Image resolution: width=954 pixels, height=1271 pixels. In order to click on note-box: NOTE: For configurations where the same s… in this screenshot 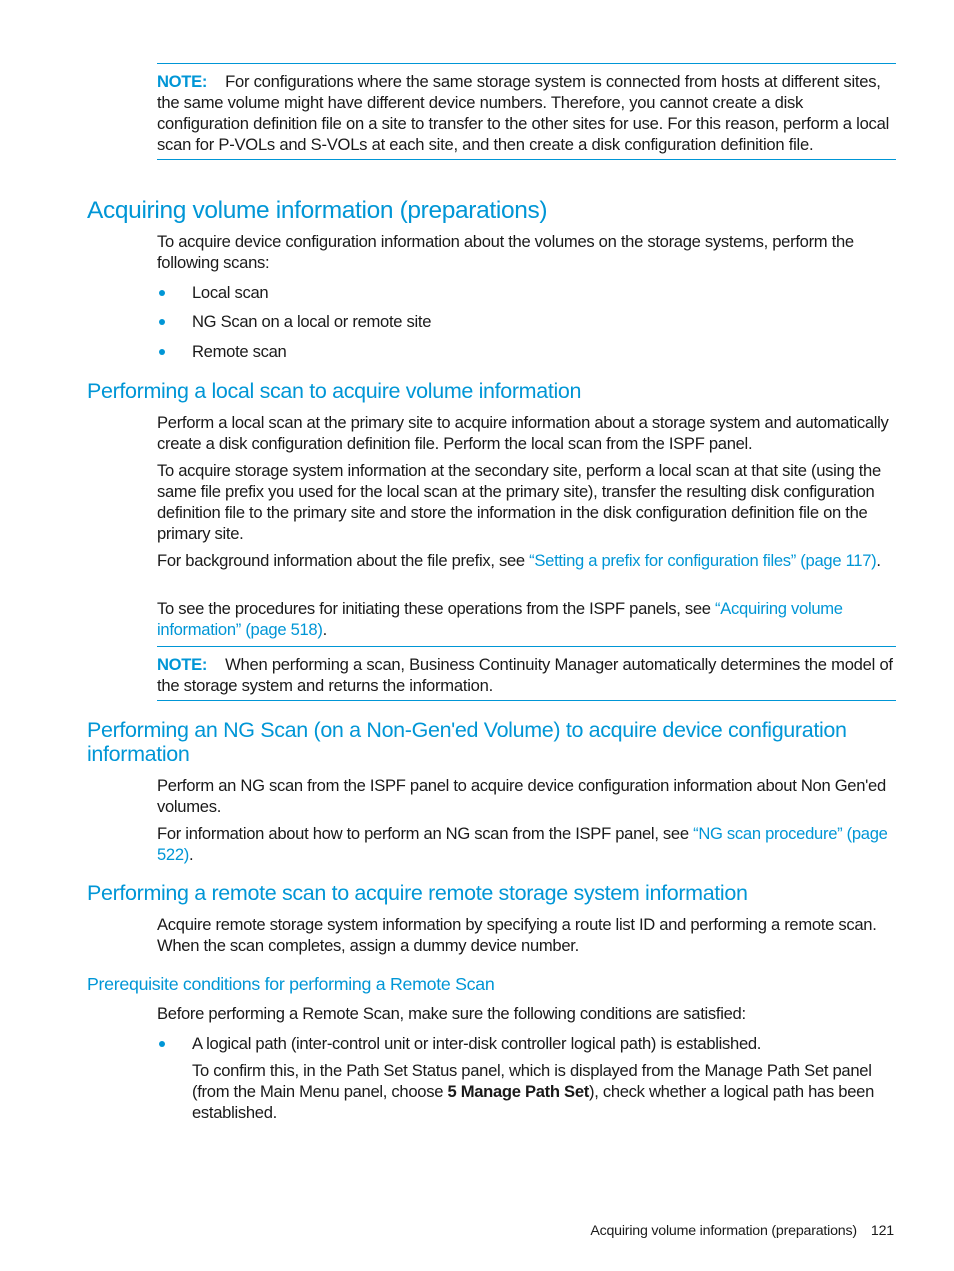, I will do `click(526, 111)`.